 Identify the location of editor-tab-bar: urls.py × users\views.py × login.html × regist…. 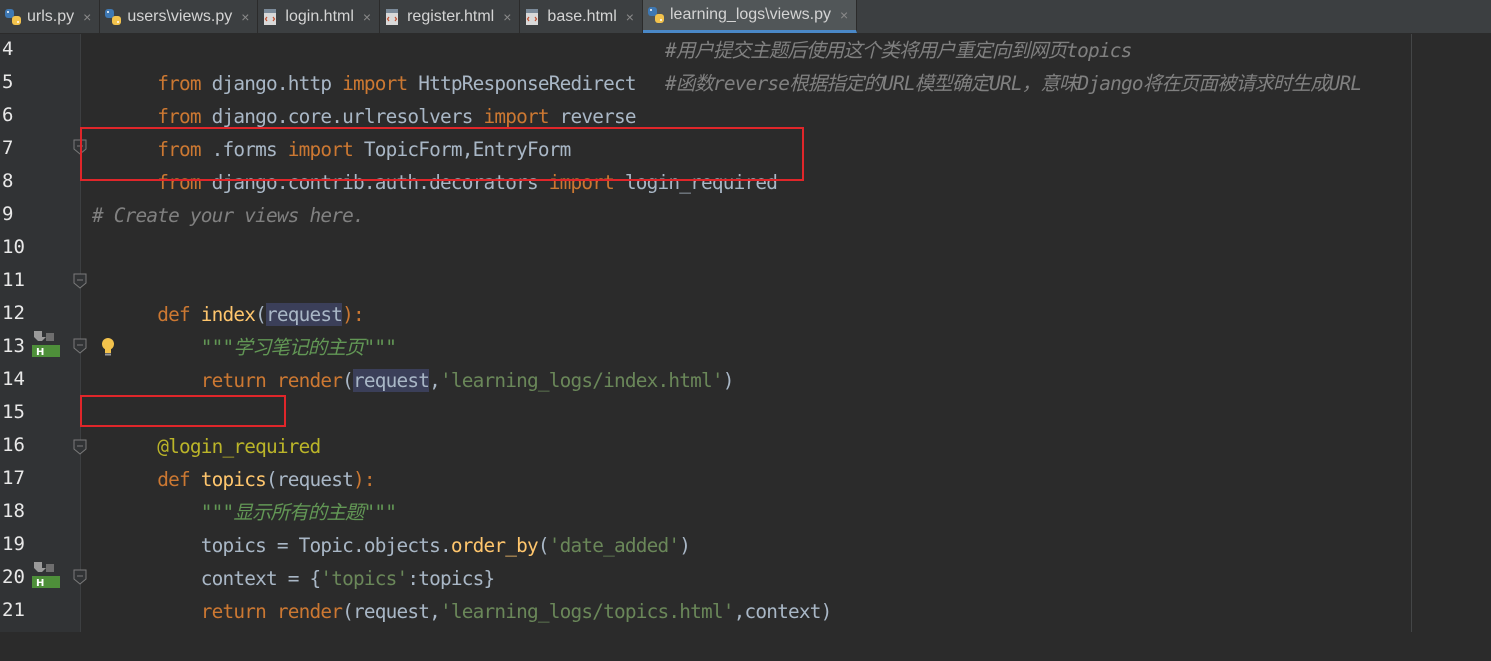
(745, 17).